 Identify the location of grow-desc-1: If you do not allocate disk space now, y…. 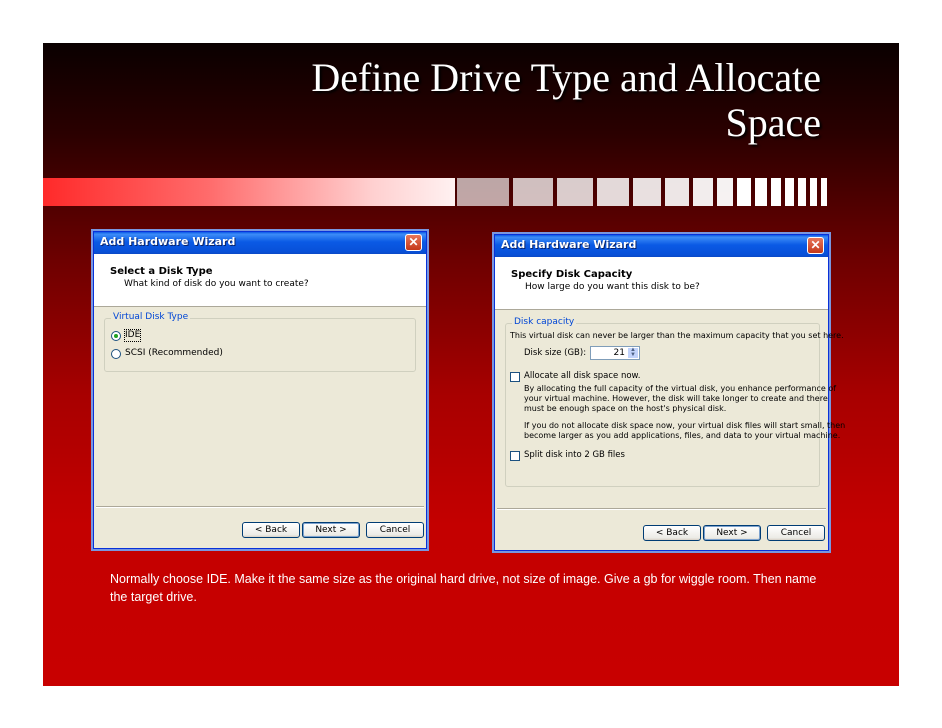
(685, 425).